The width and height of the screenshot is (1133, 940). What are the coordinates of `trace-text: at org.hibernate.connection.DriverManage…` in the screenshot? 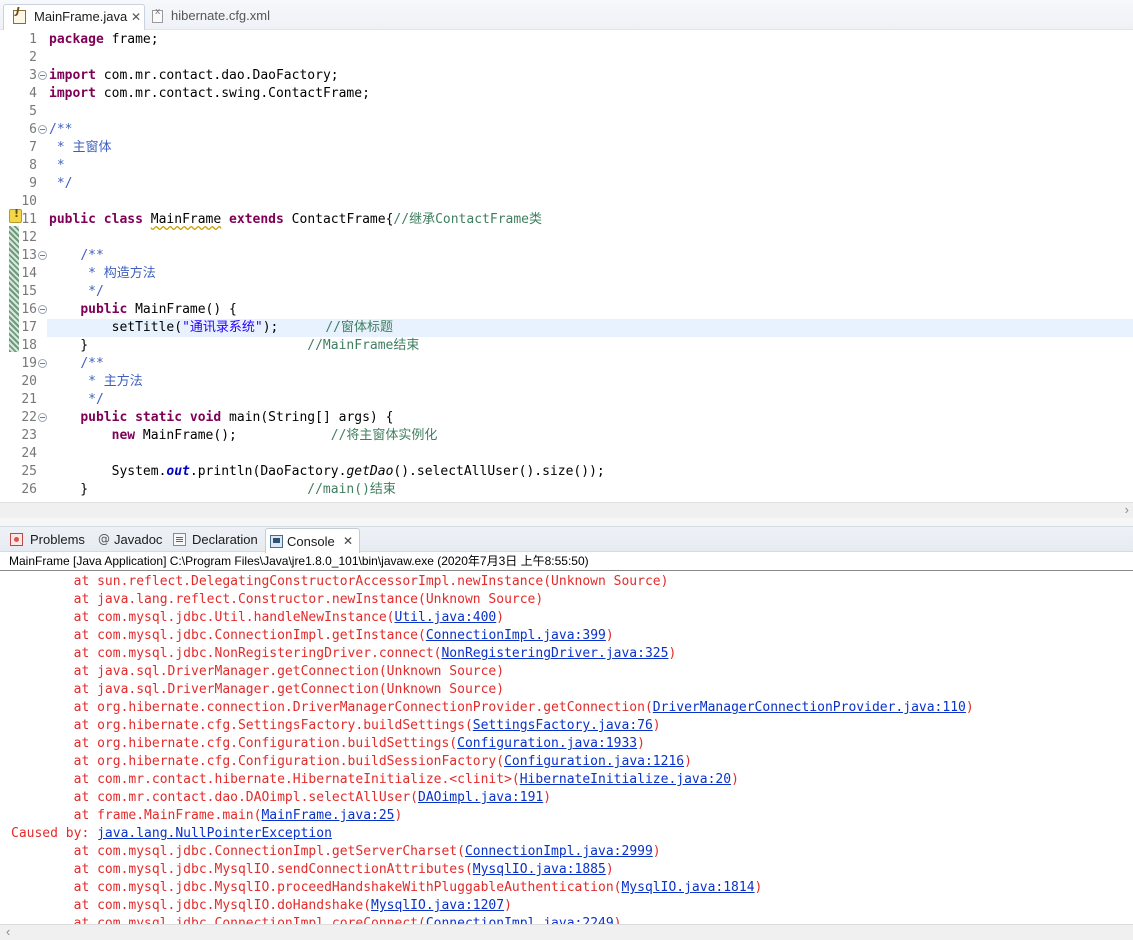 It's located at (332, 707).